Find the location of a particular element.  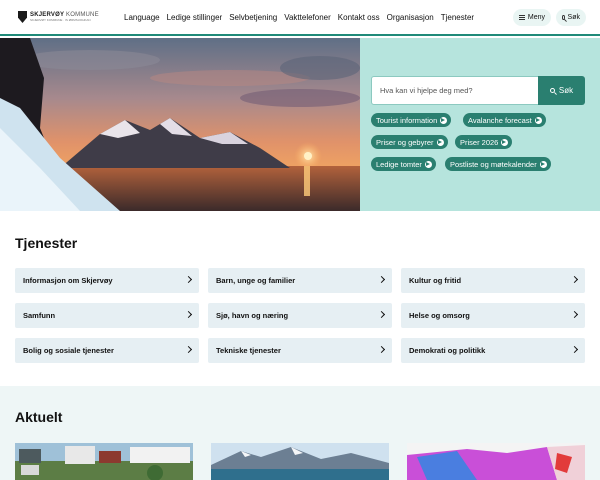

search-submit-button: Søk is located at coordinates (561, 90).